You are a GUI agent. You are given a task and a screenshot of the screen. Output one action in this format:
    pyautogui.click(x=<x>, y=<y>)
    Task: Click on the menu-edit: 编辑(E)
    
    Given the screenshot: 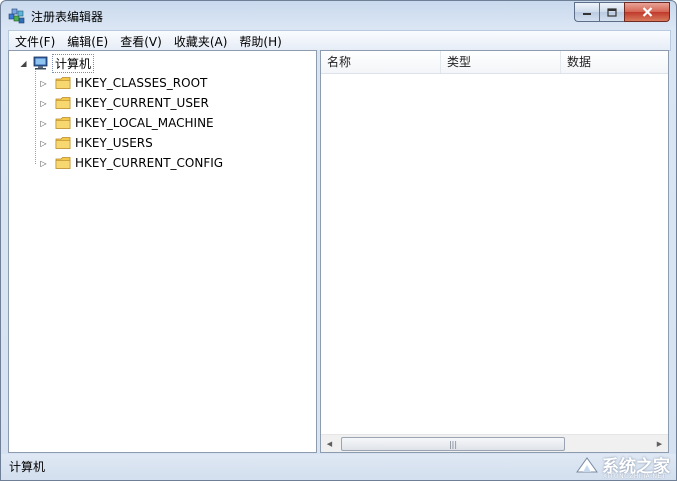 What is the action you would take?
    pyautogui.click(x=87, y=40)
    